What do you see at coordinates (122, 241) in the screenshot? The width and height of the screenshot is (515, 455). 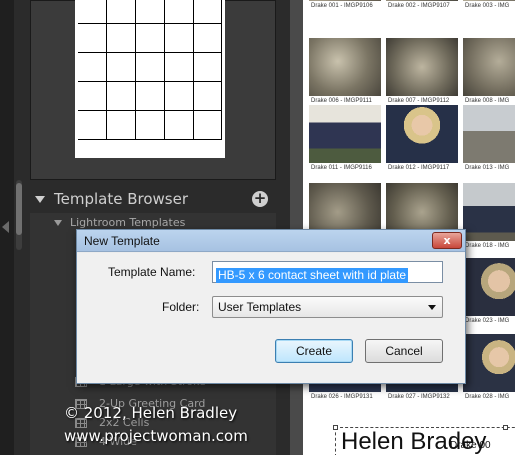 I see `dialog-title: New Template` at bounding box center [122, 241].